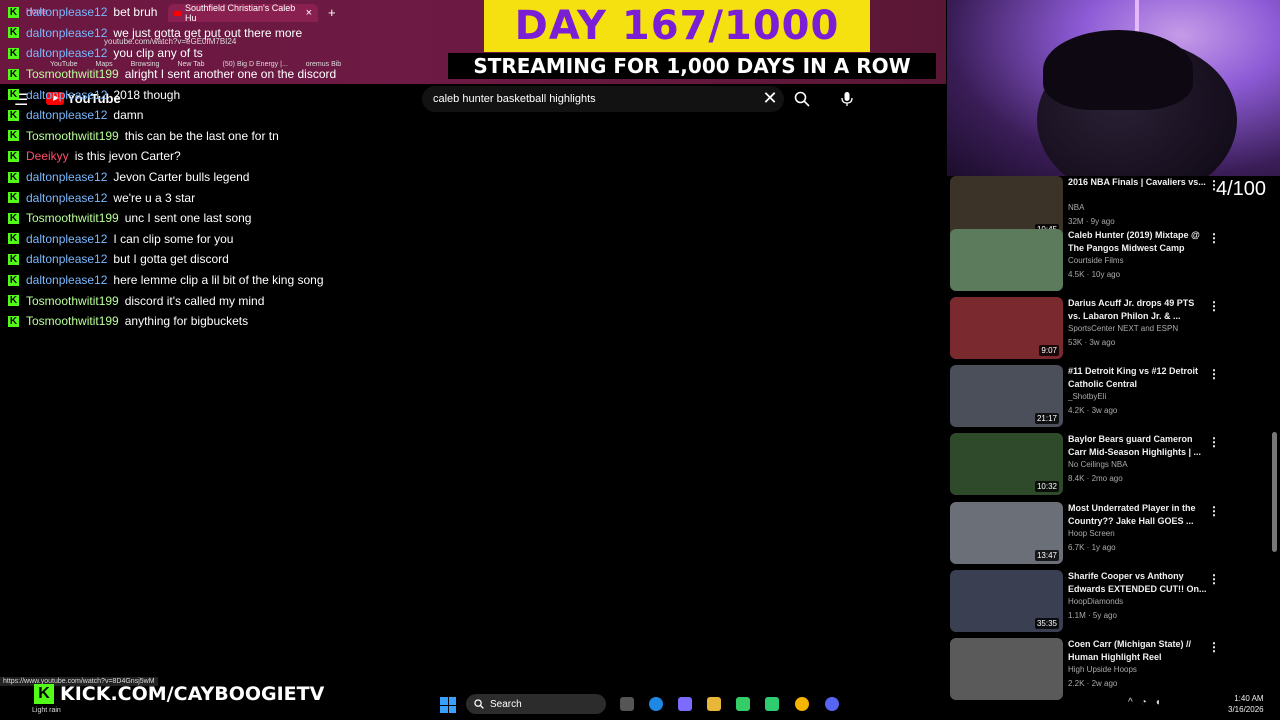 The height and width of the screenshot is (720, 1280). I want to click on chat-username: Tosmoothwitit199, so click(72, 74).